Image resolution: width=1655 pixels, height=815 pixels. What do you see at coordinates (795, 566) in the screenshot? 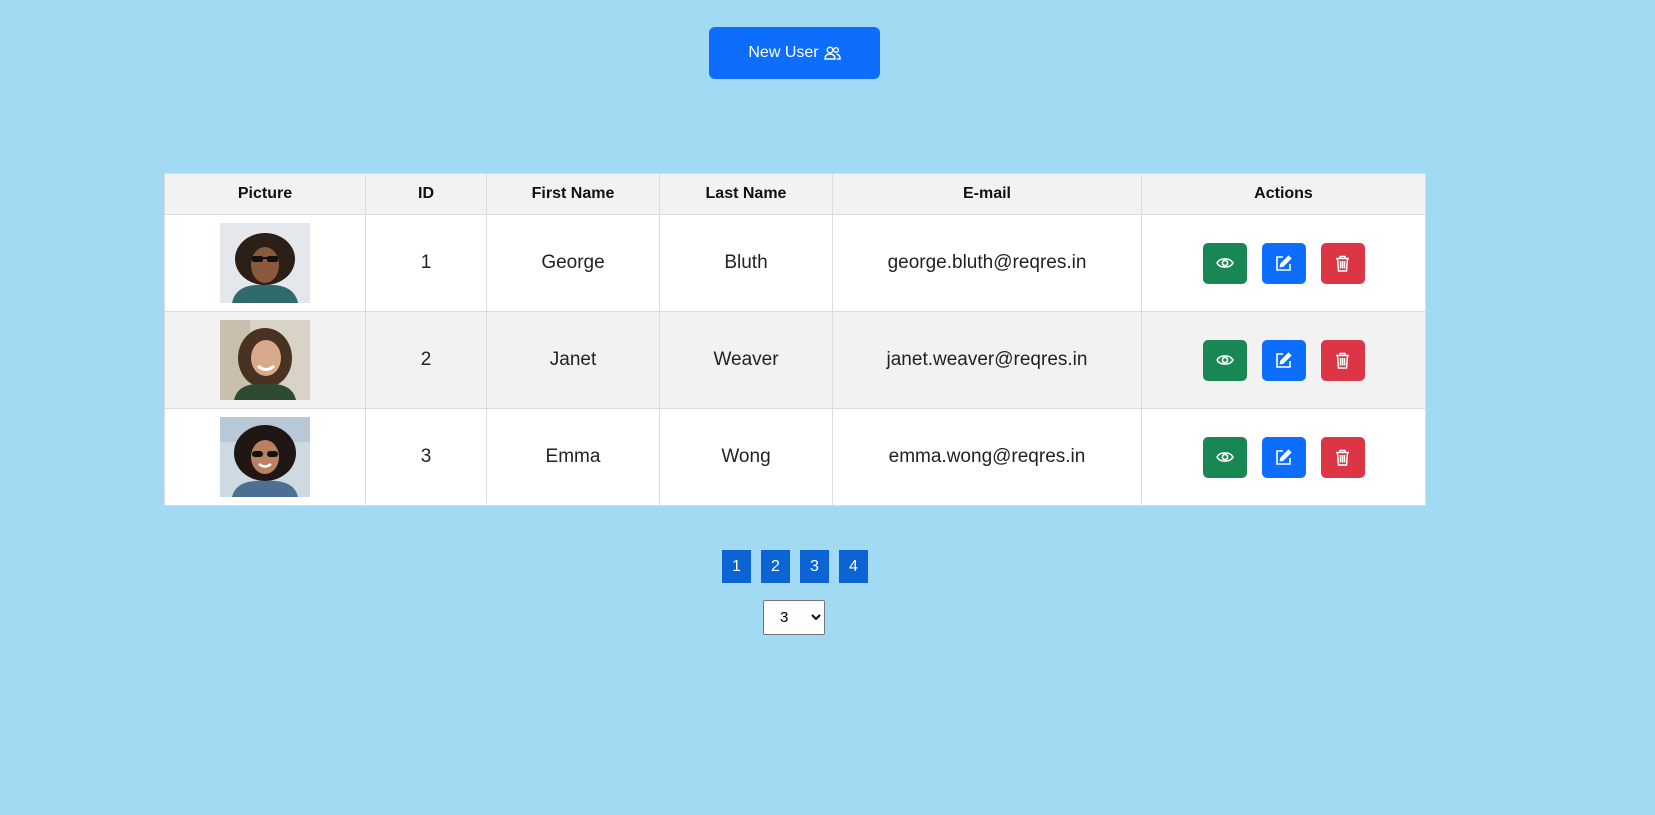
I see `pagination: 1 2 3 4` at bounding box center [795, 566].